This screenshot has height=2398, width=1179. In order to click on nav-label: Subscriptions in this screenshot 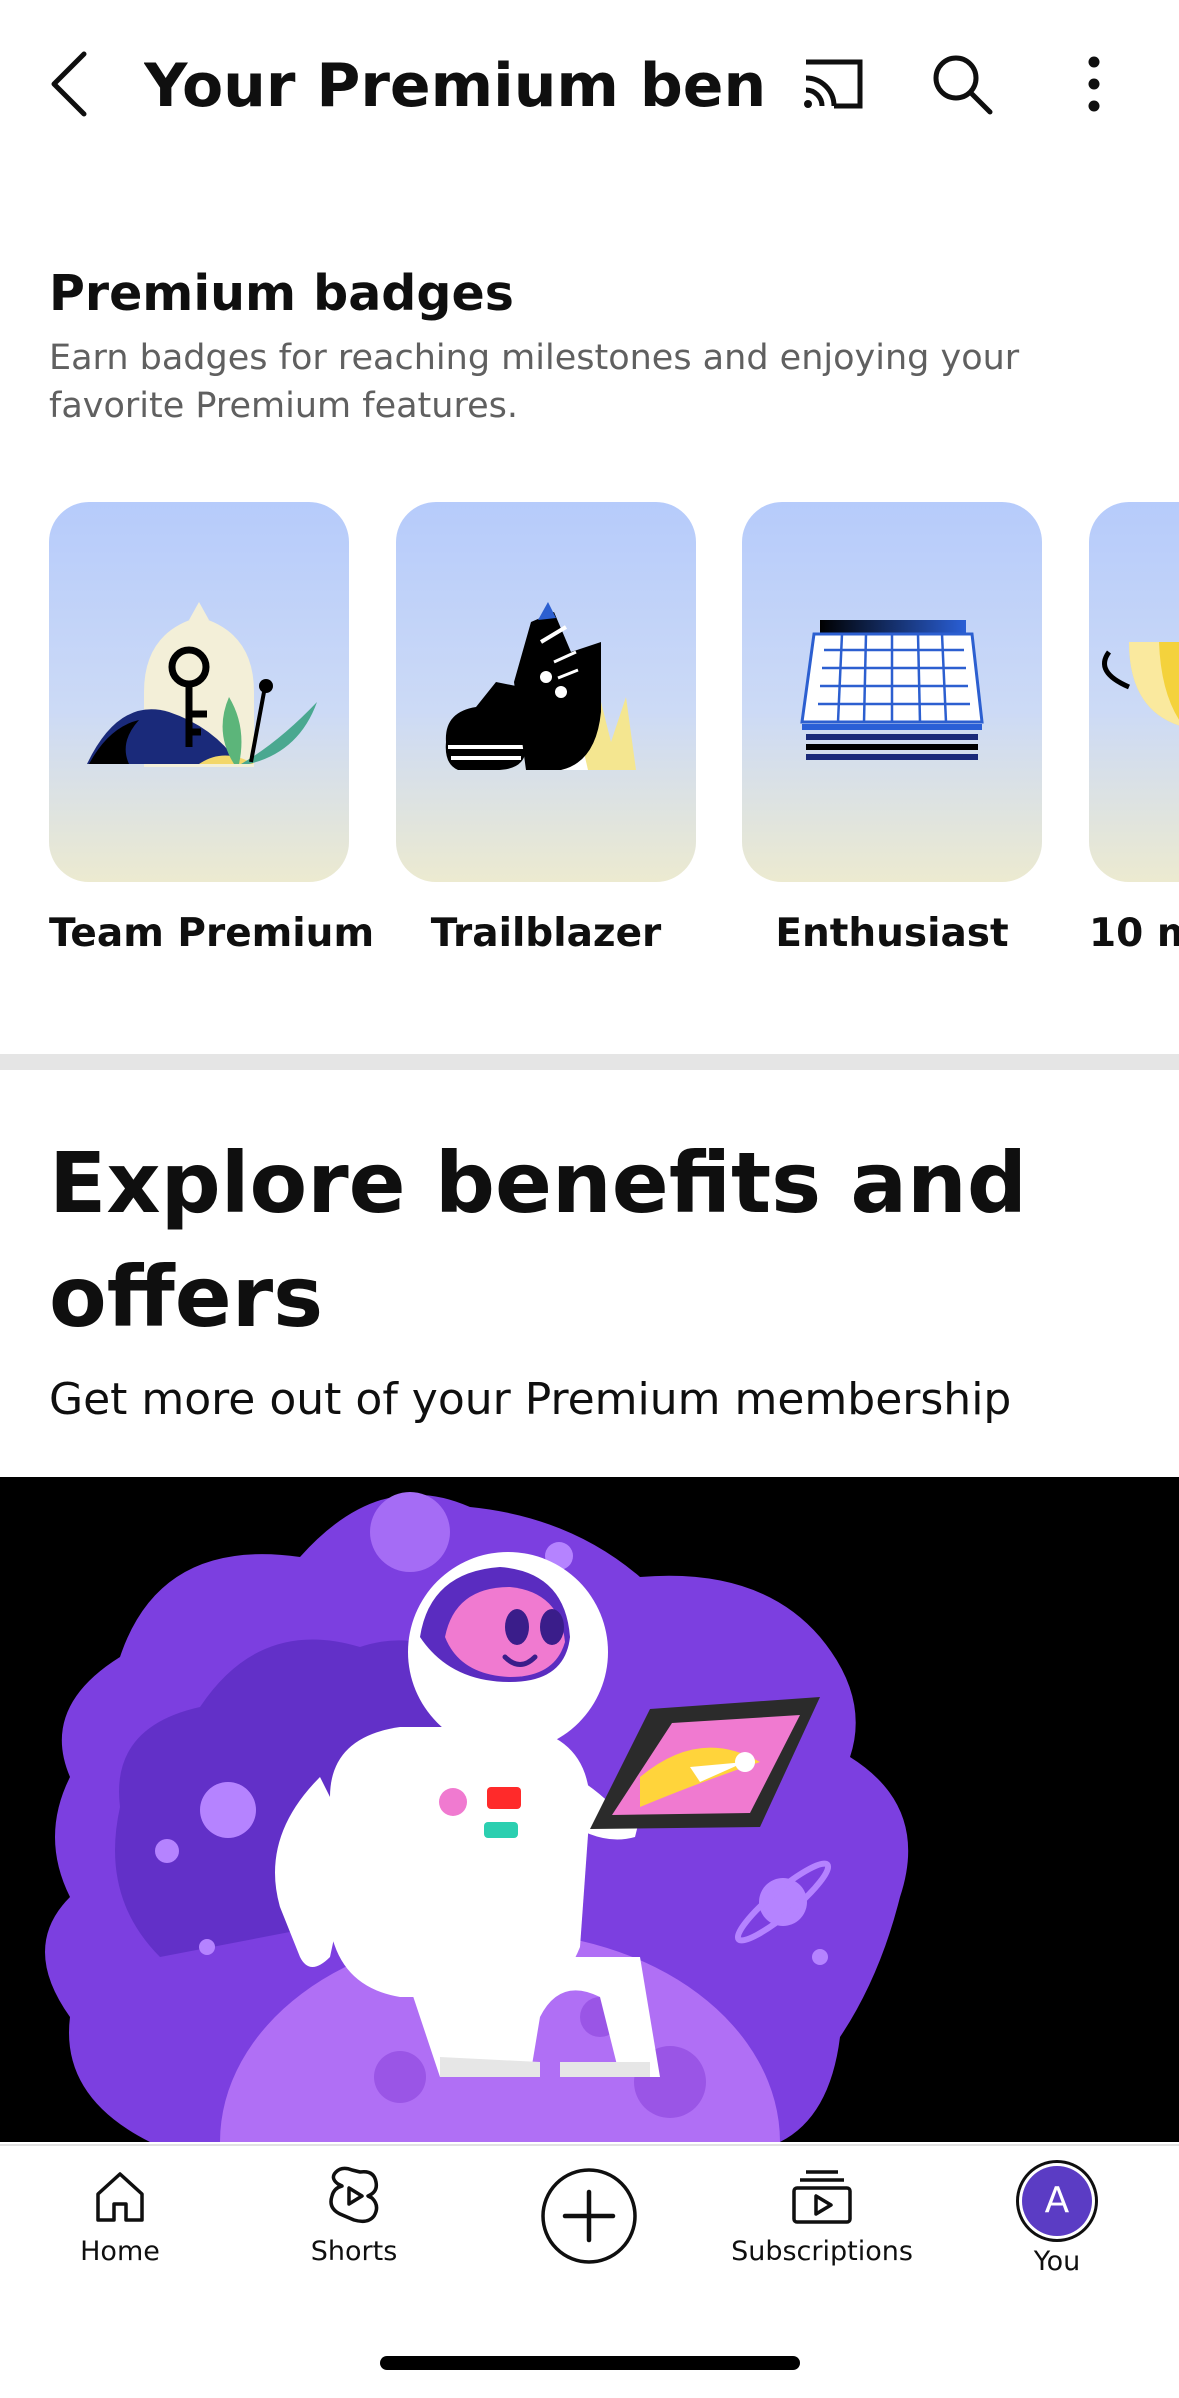, I will do `click(822, 2251)`.